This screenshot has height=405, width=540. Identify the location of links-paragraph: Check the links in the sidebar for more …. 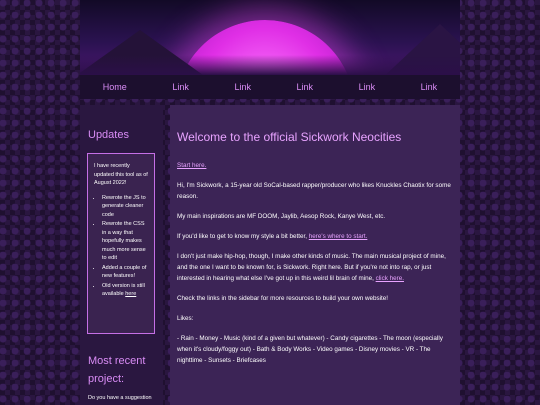
(283, 299).